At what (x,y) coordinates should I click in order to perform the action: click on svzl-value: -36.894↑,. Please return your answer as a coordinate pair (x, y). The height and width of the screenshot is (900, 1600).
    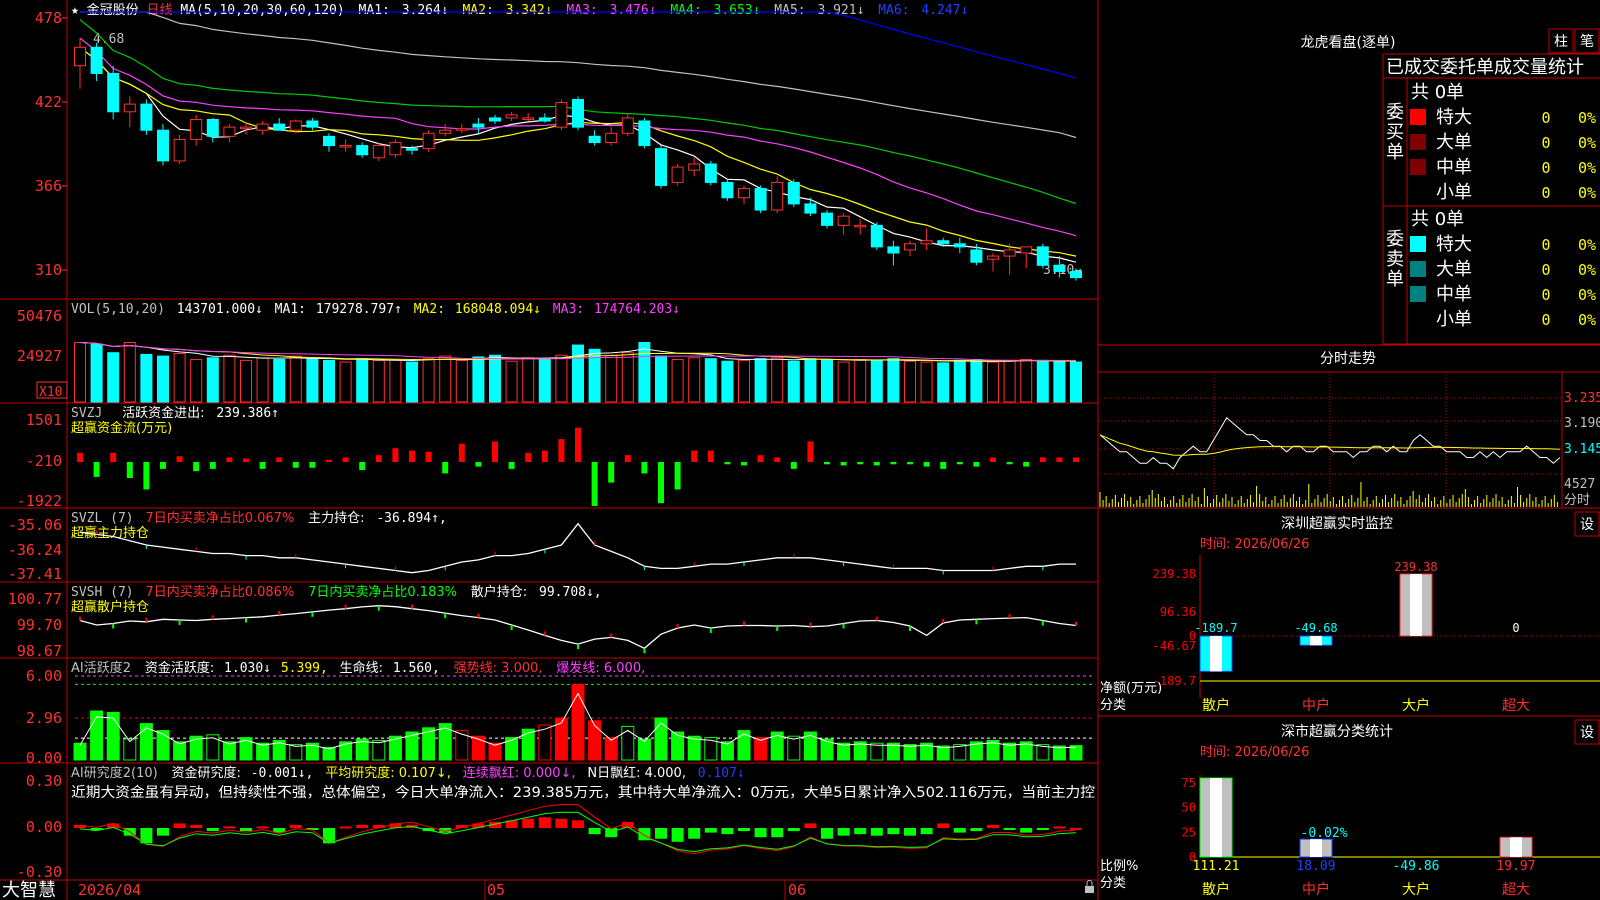
    Looking at the image, I should click on (411, 518).